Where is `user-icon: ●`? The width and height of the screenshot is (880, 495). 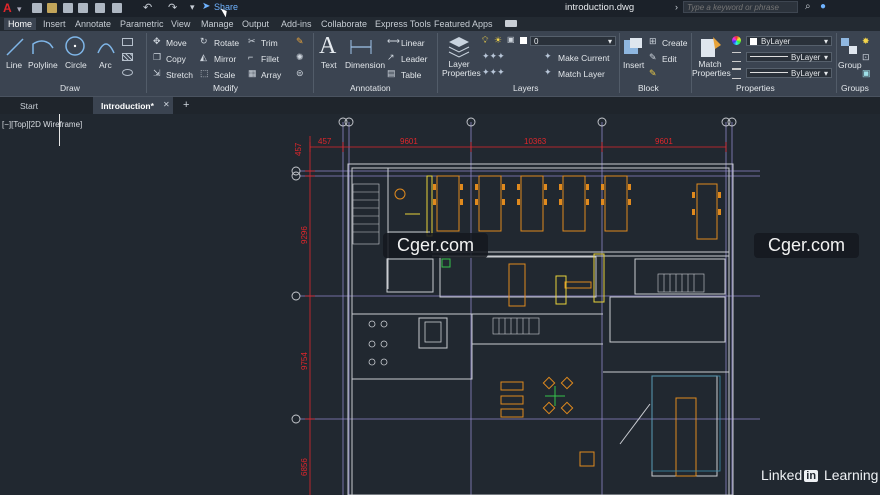 user-icon: ● is located at coordinates (823, 6).